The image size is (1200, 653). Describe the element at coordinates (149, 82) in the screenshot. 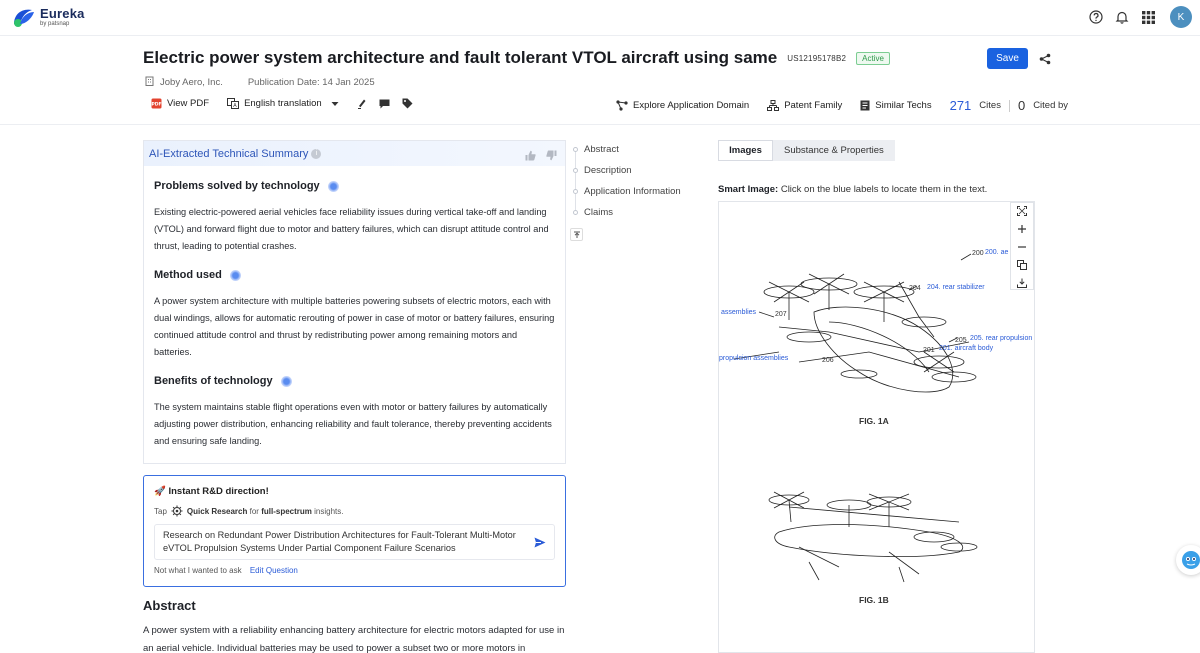

I see `building-icon` at that location.